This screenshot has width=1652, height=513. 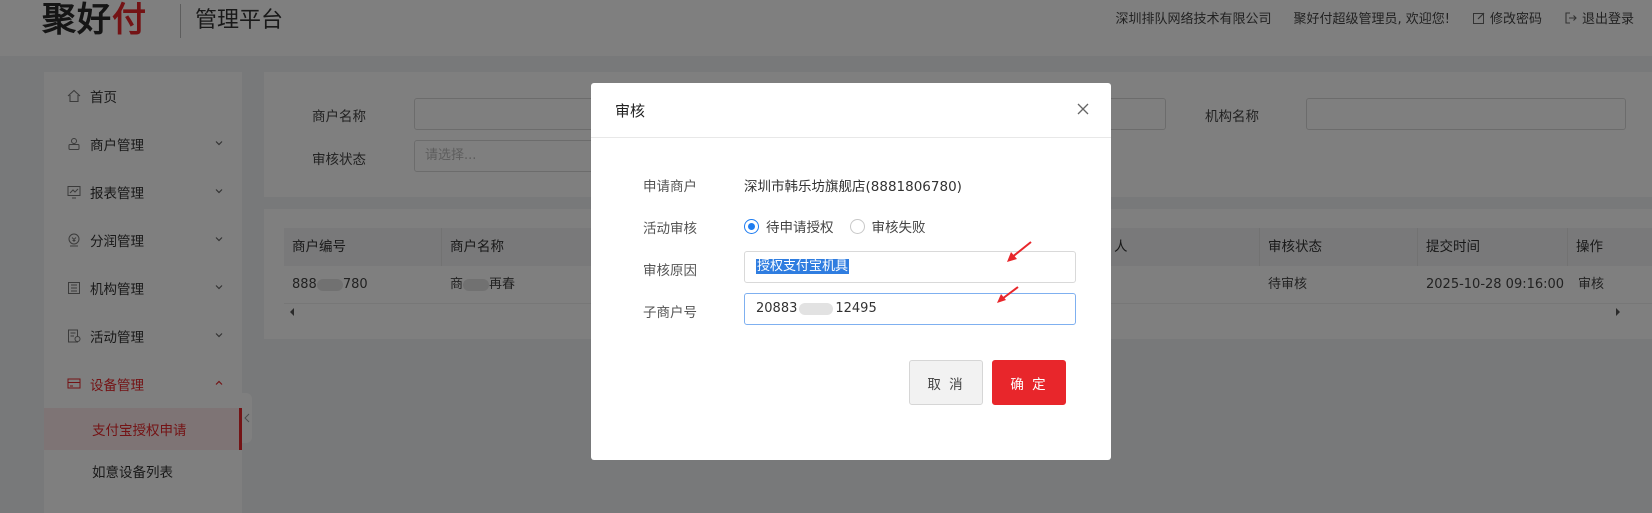 What do you see at coordinates (857, 226) in the screenshot?
I see `radio-unchecked-icon` at bounding box center [857, 226].